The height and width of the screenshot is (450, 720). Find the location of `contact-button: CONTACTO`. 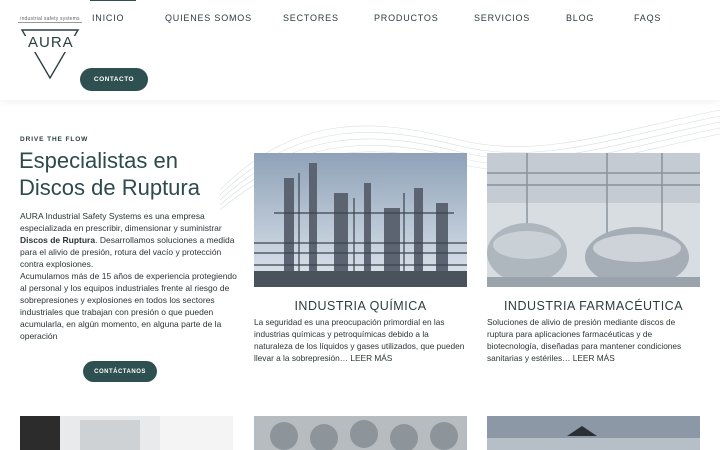

contact-button: CONTACTO is located at coordinates (114, 79).